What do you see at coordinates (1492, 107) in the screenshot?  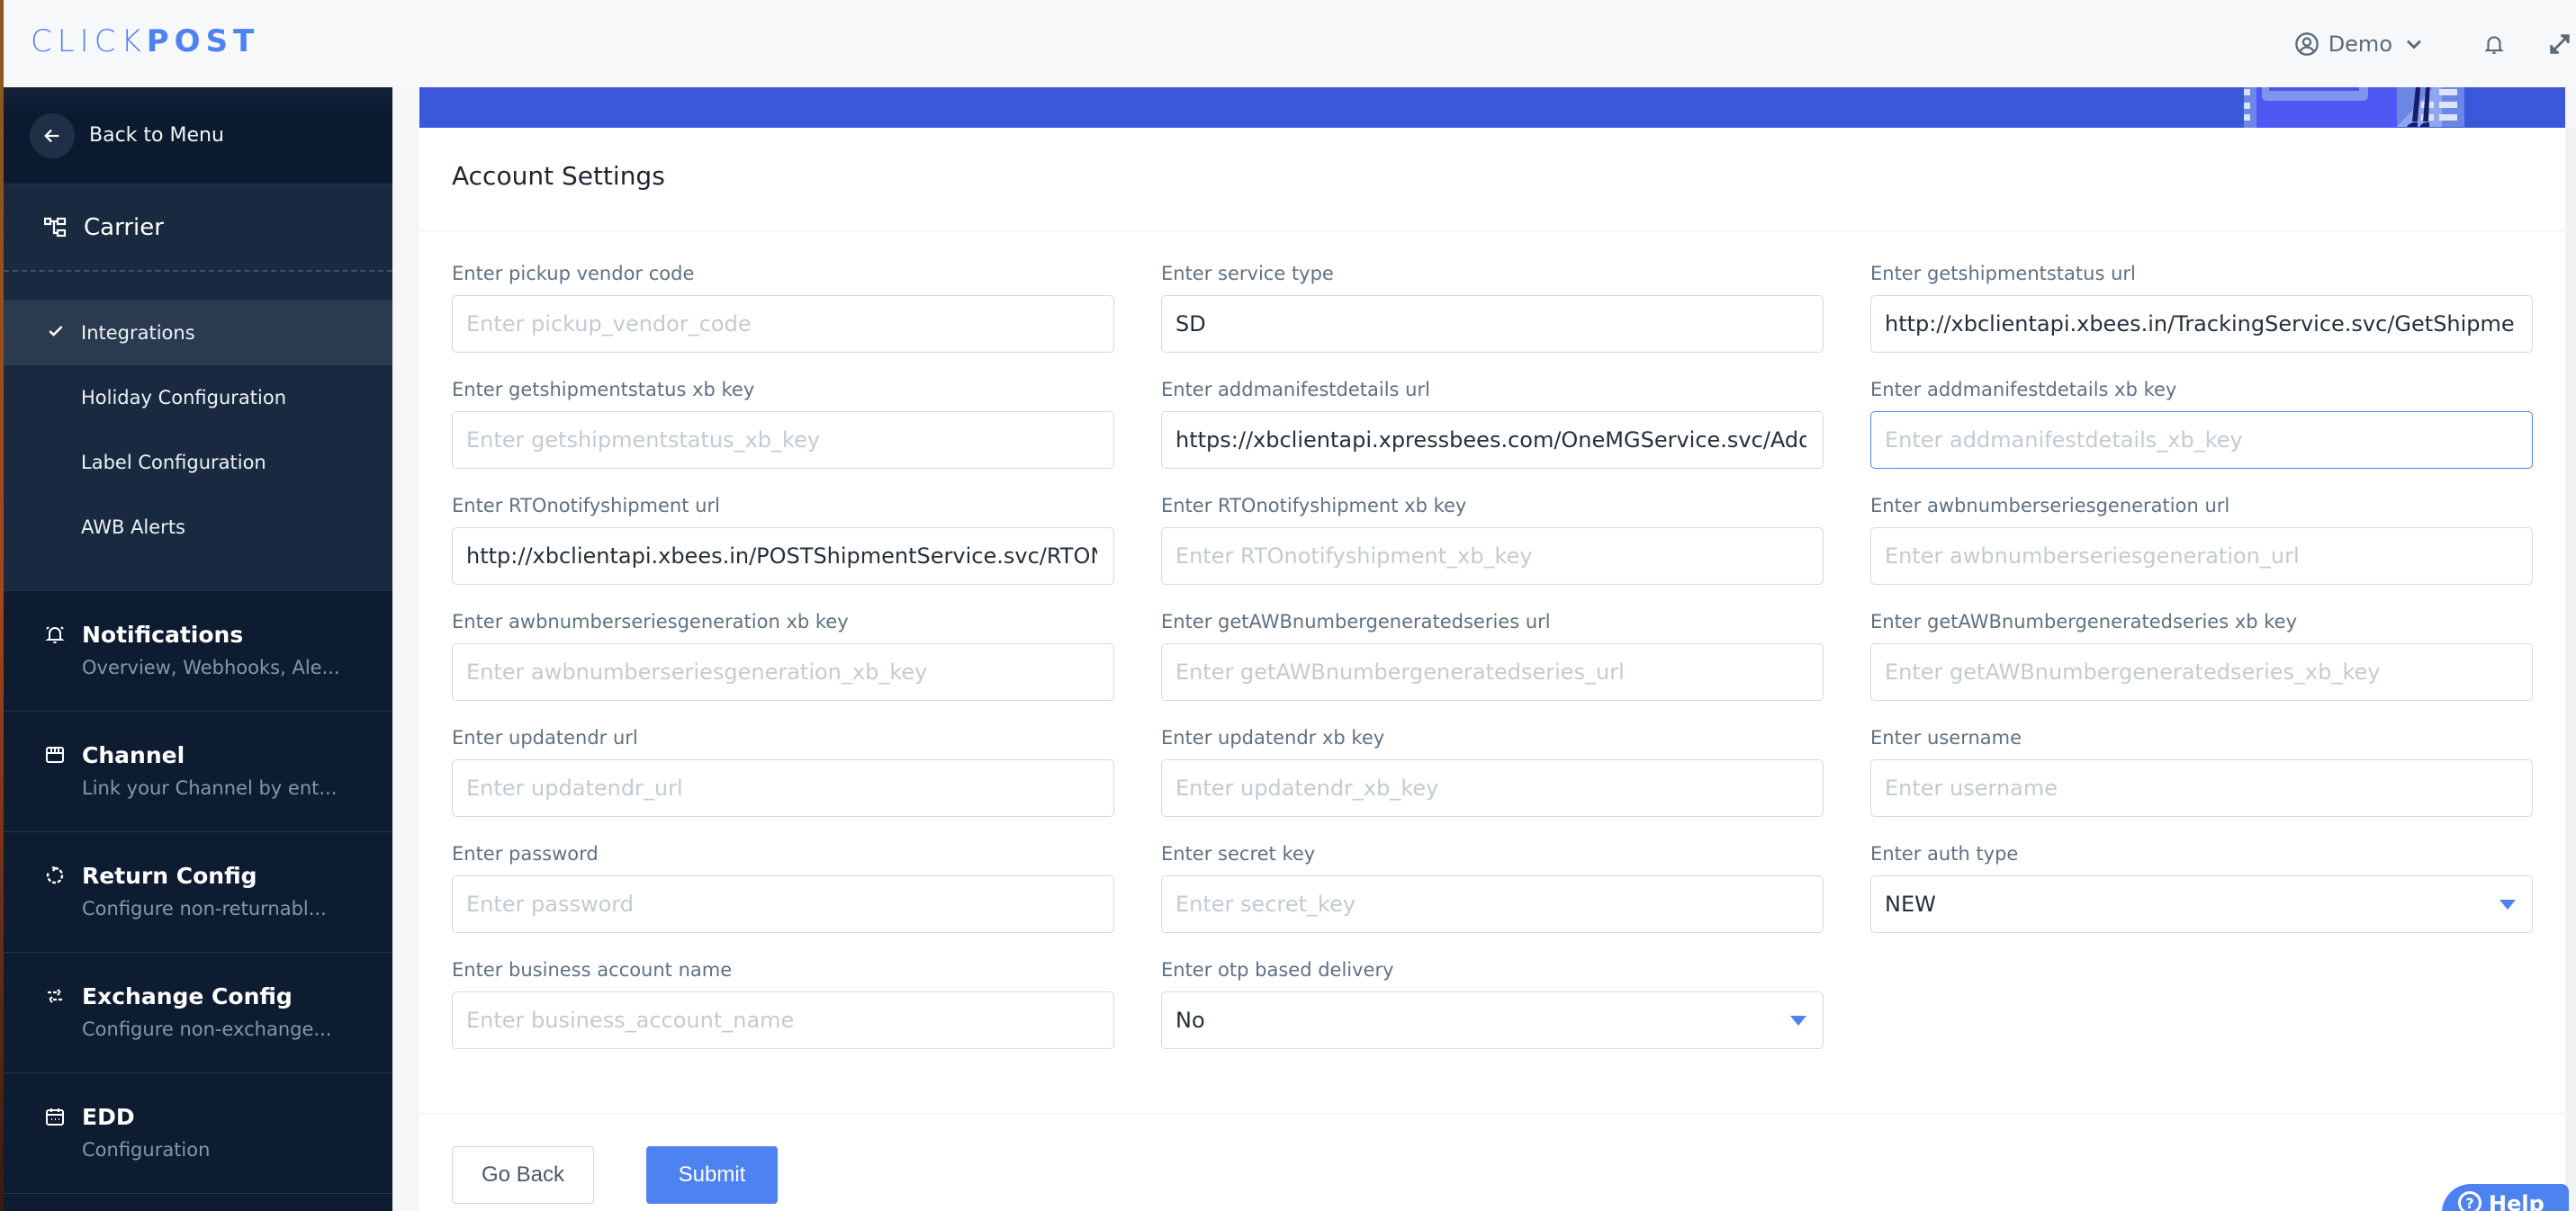 I see `header-banner` at bounding box center [1492, 107].